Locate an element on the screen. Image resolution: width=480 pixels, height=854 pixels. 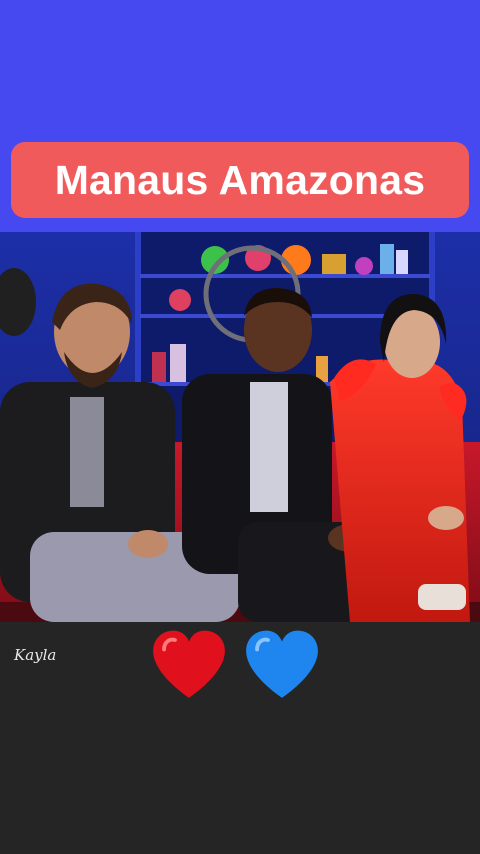
blue-heart-icon is located at coordinates (282, 664).